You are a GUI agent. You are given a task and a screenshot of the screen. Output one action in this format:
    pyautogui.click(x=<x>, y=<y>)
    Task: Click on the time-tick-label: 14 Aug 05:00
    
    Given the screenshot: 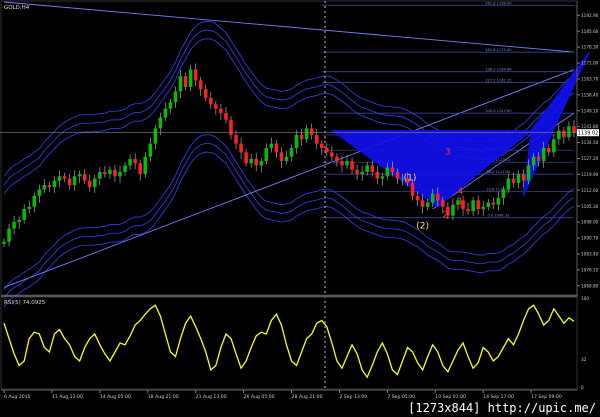 What is the action you would take?
    pyautogui.click(x=115, y=397)
    